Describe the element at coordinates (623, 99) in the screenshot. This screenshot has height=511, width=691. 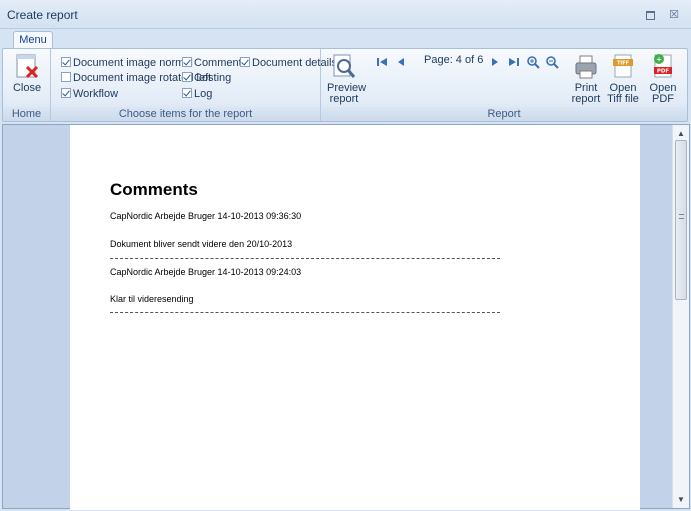
I see `tiff-label-2: Tiff file` at that location.